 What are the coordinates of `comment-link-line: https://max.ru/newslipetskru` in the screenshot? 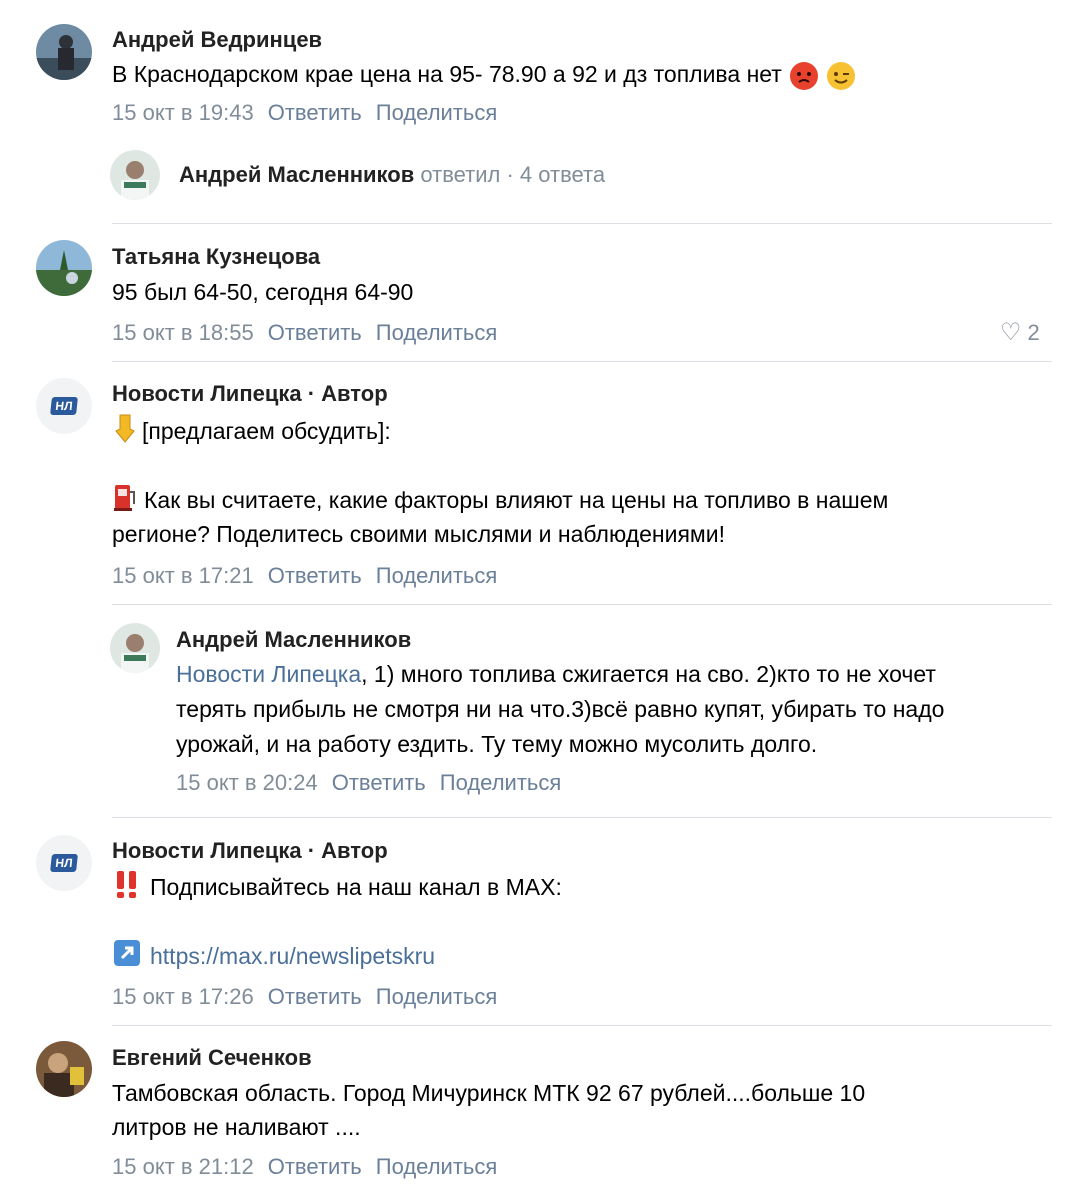 It's located at (273, 958).